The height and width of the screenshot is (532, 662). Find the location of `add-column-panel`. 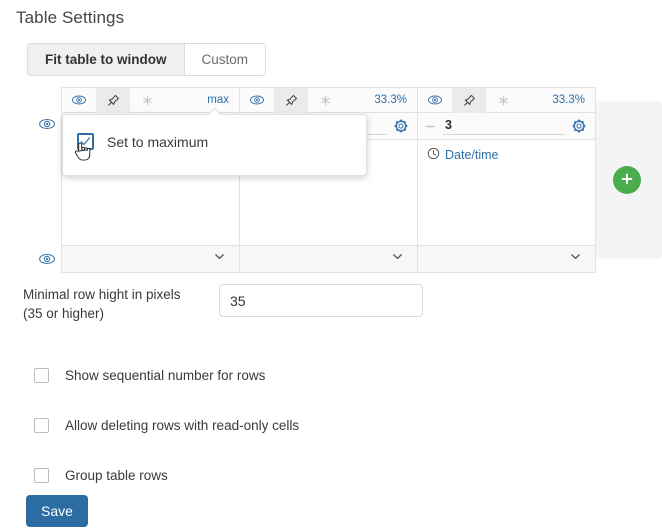

add-column-panel is located at coordinates (629, 180).